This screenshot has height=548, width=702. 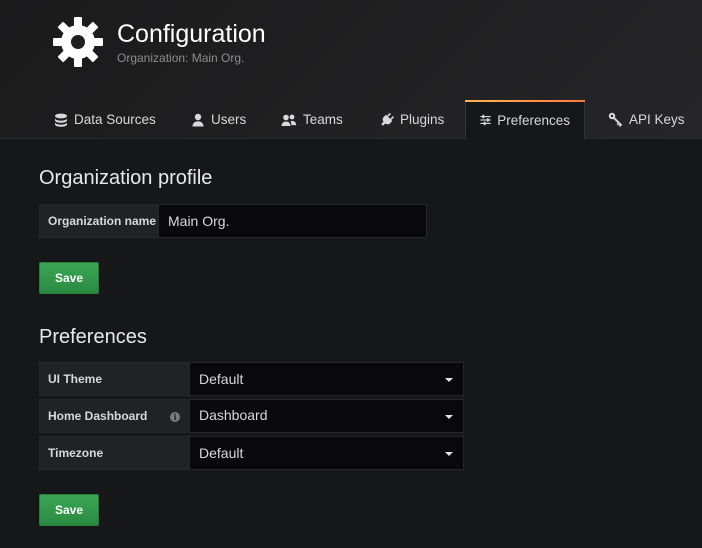 I want to click on tab-data-sources: Data Sources, so click(x=105, y=119).